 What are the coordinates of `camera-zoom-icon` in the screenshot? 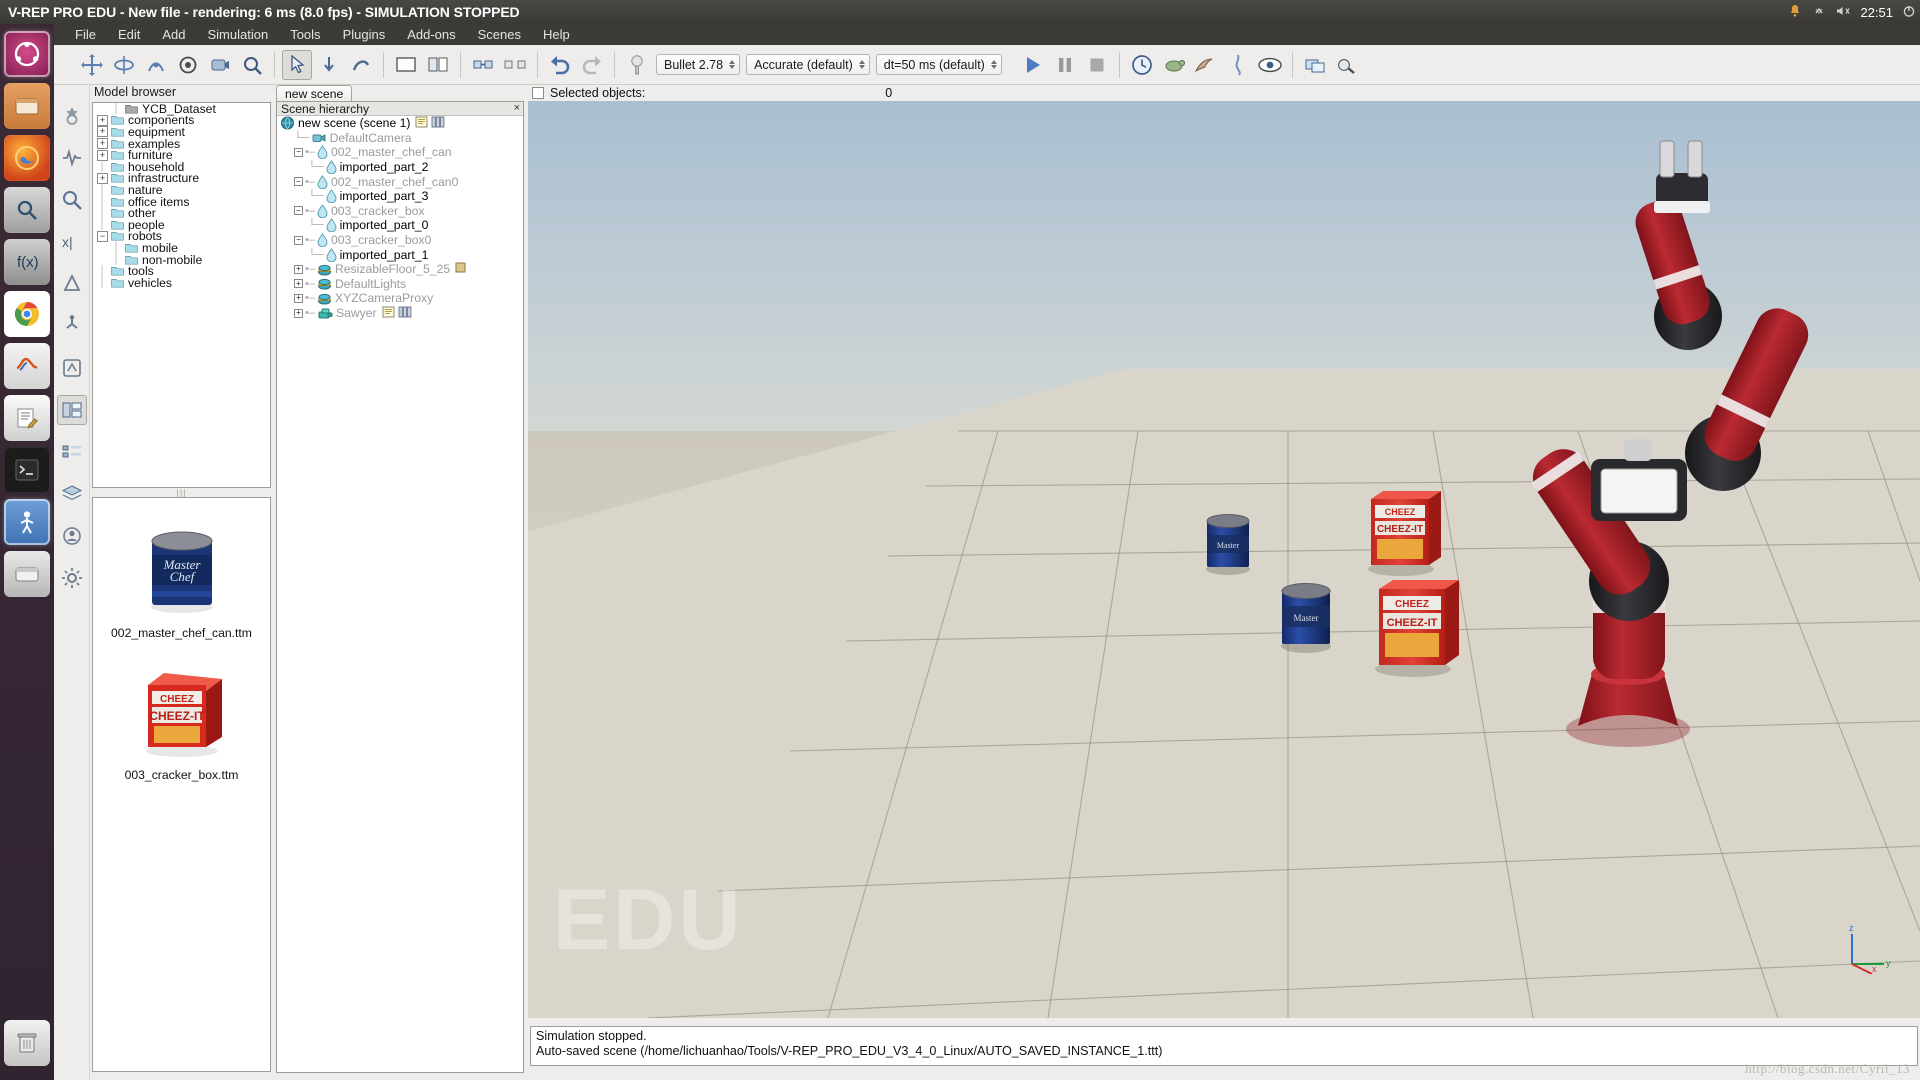 It's located at (252, 65).